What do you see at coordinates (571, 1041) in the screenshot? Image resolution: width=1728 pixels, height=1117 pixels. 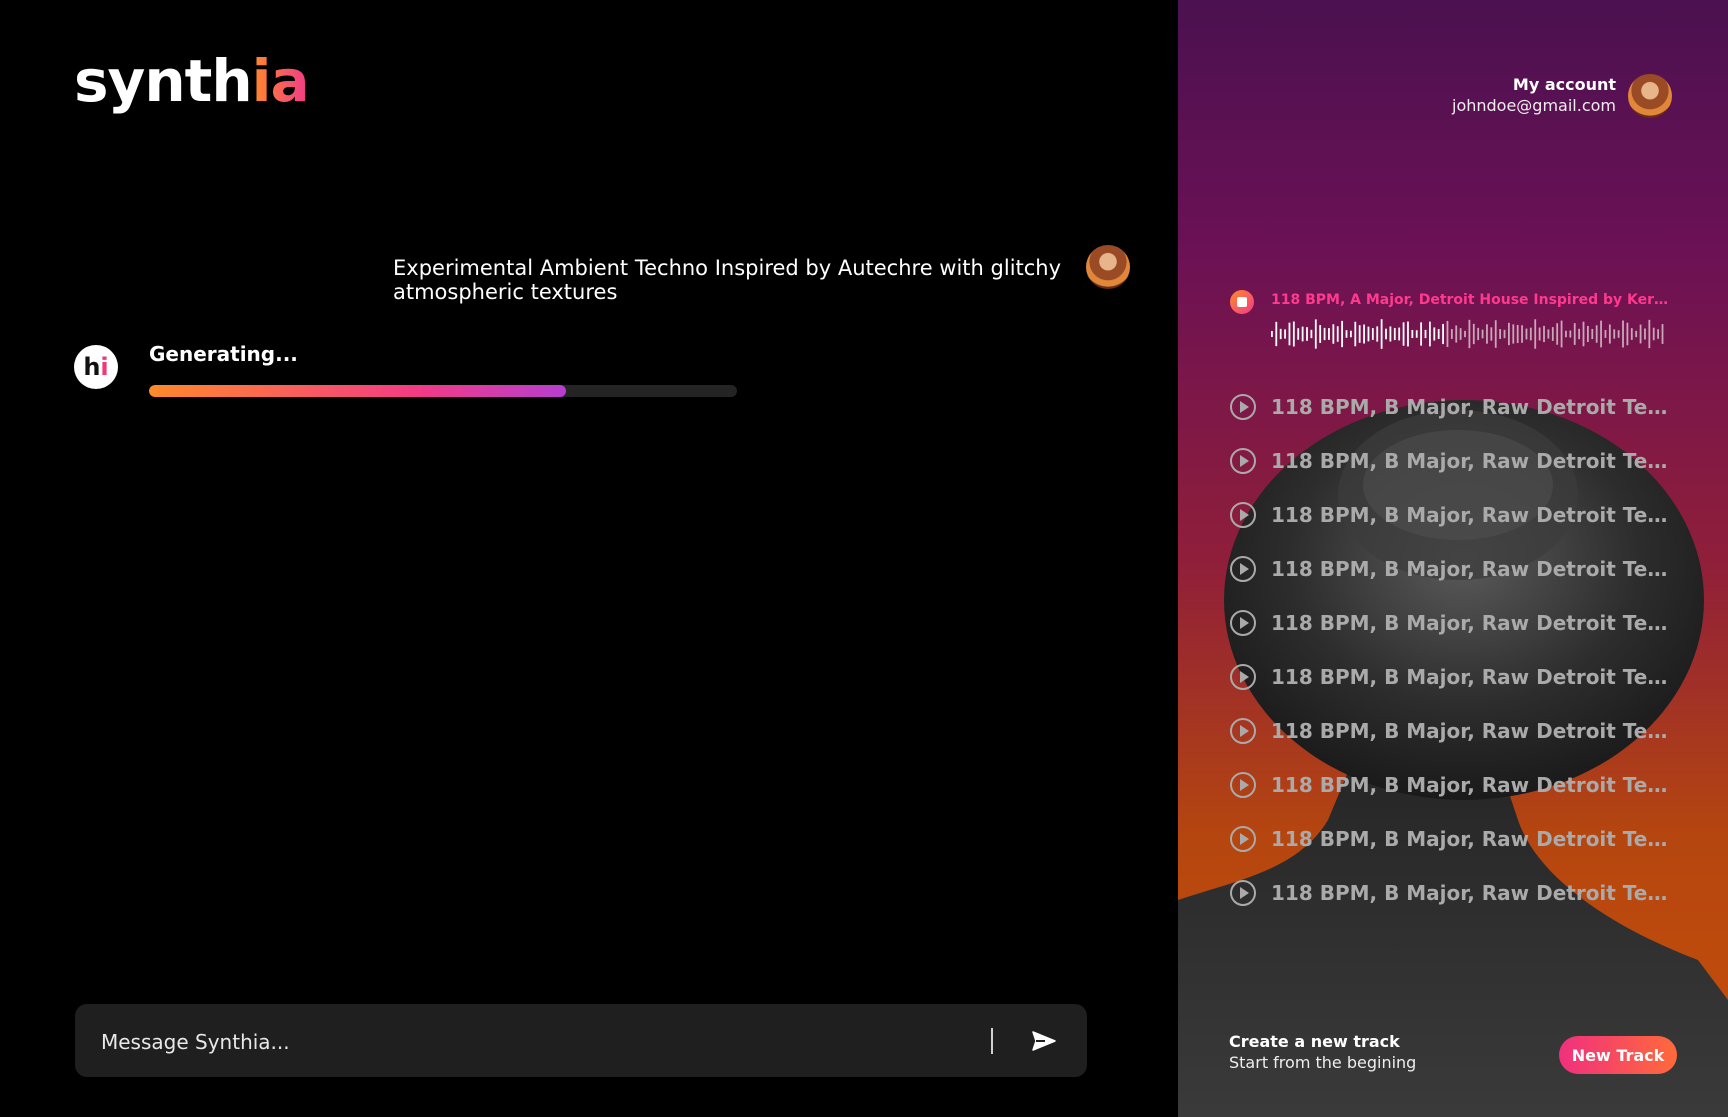 I see `message-input` at bounding box center [571, 1041].